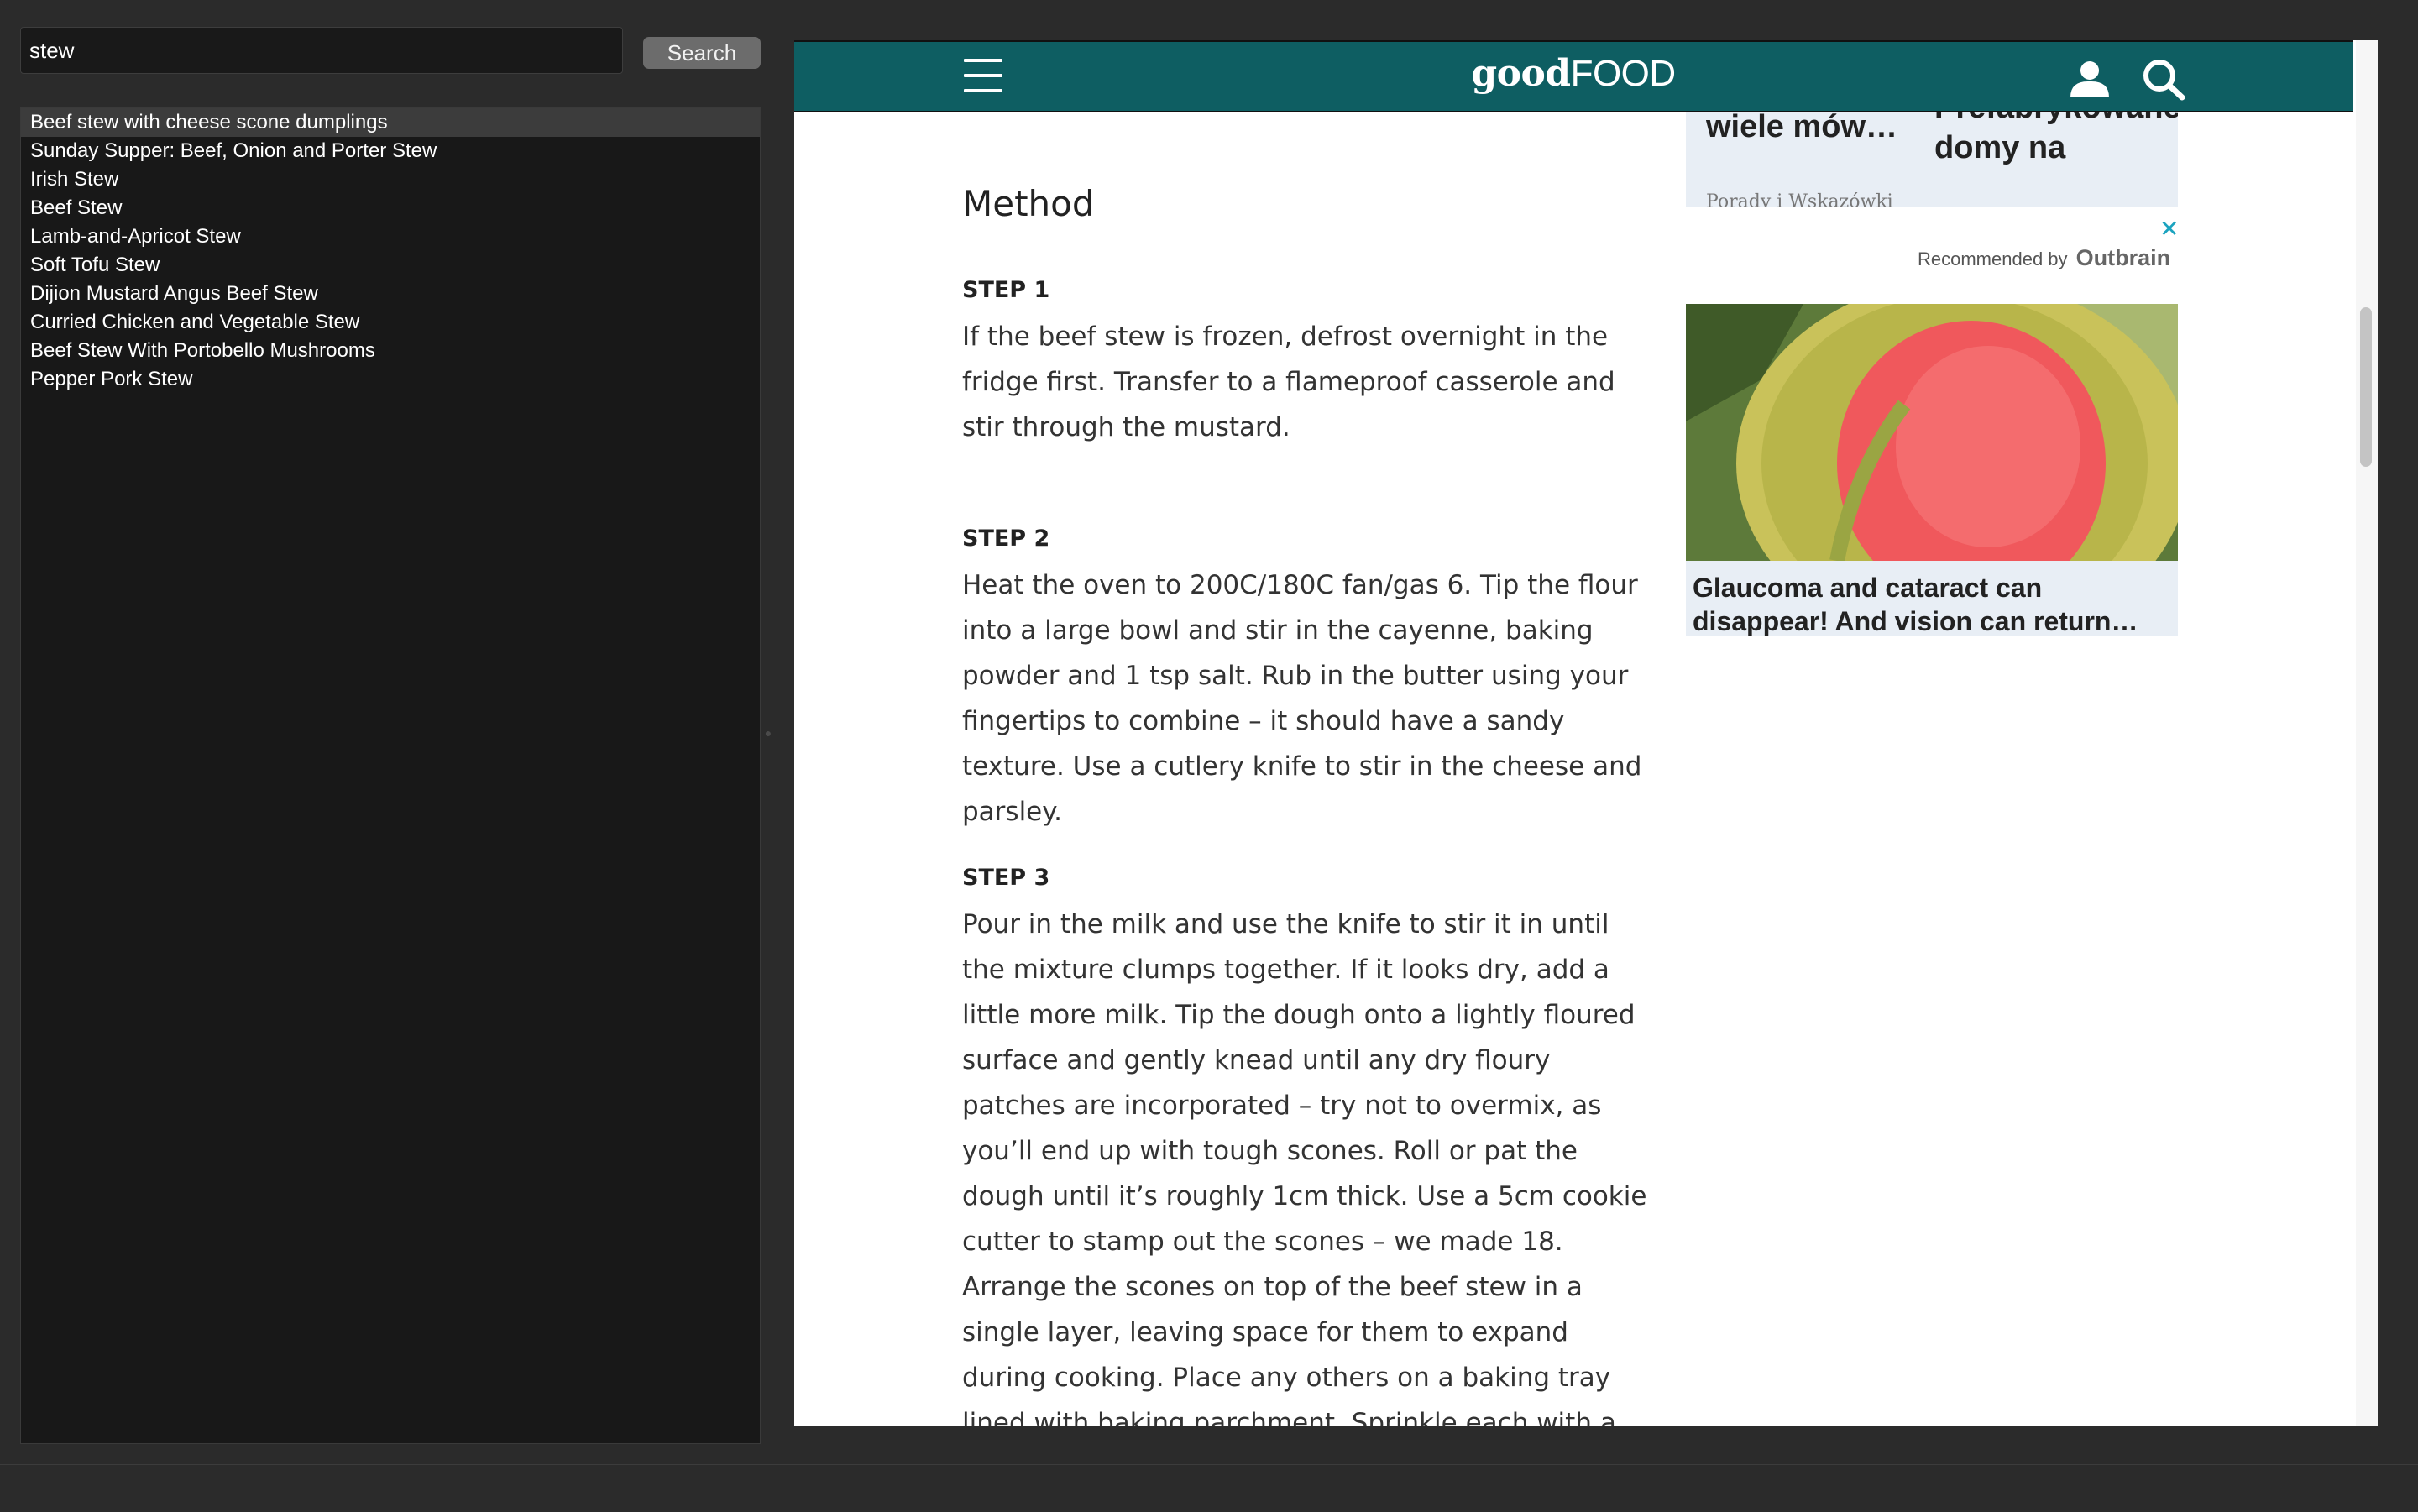  What do you see at coordinates (1006, 290) in the screenshot?
I see `step-label: STEP 1` at bounding box center [1006, 290].